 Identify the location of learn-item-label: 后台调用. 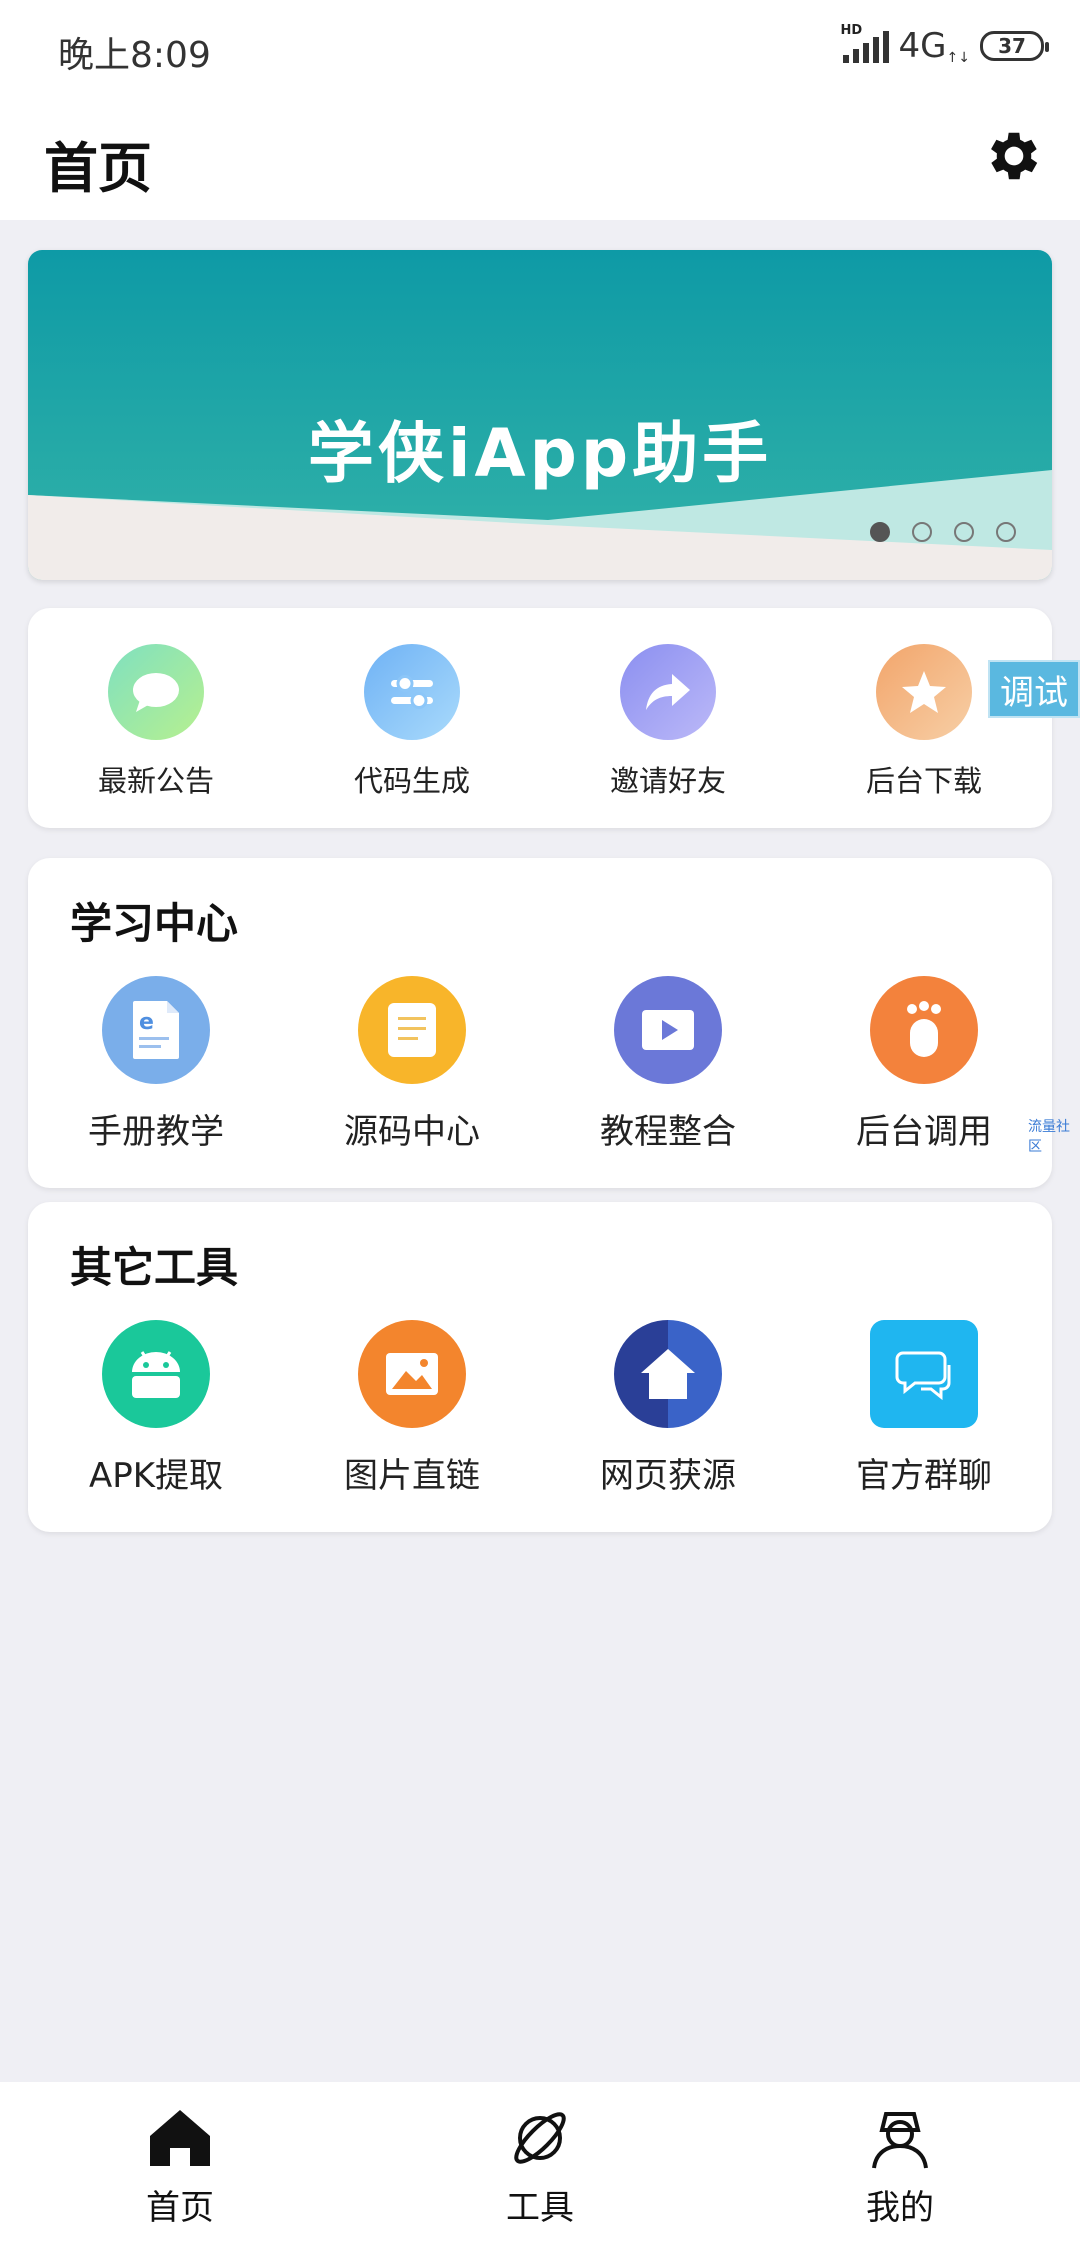
(924, 1132).